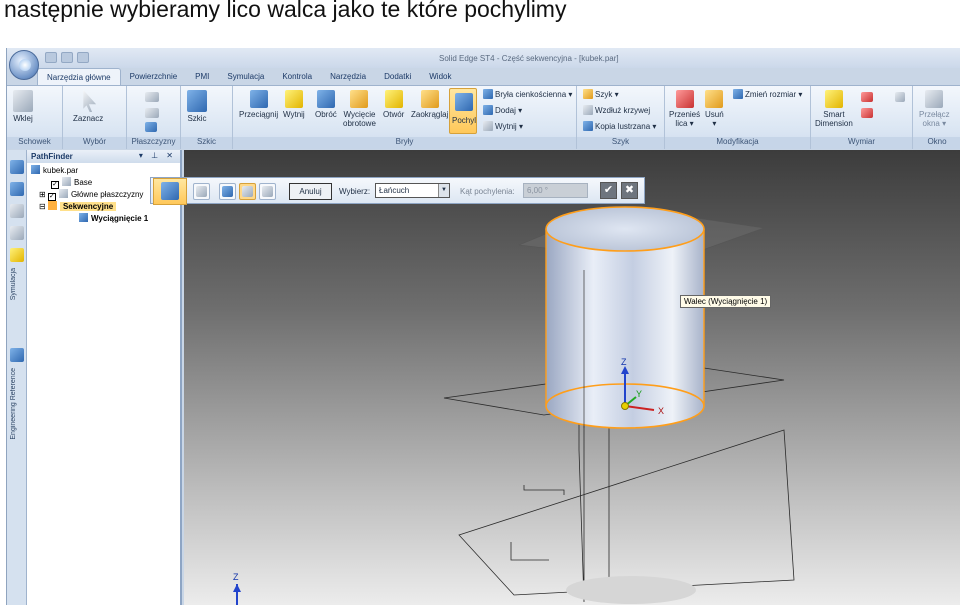 This screenshot has width=960, height=605. I want to click on family-tab-icon, so click(17, 233).